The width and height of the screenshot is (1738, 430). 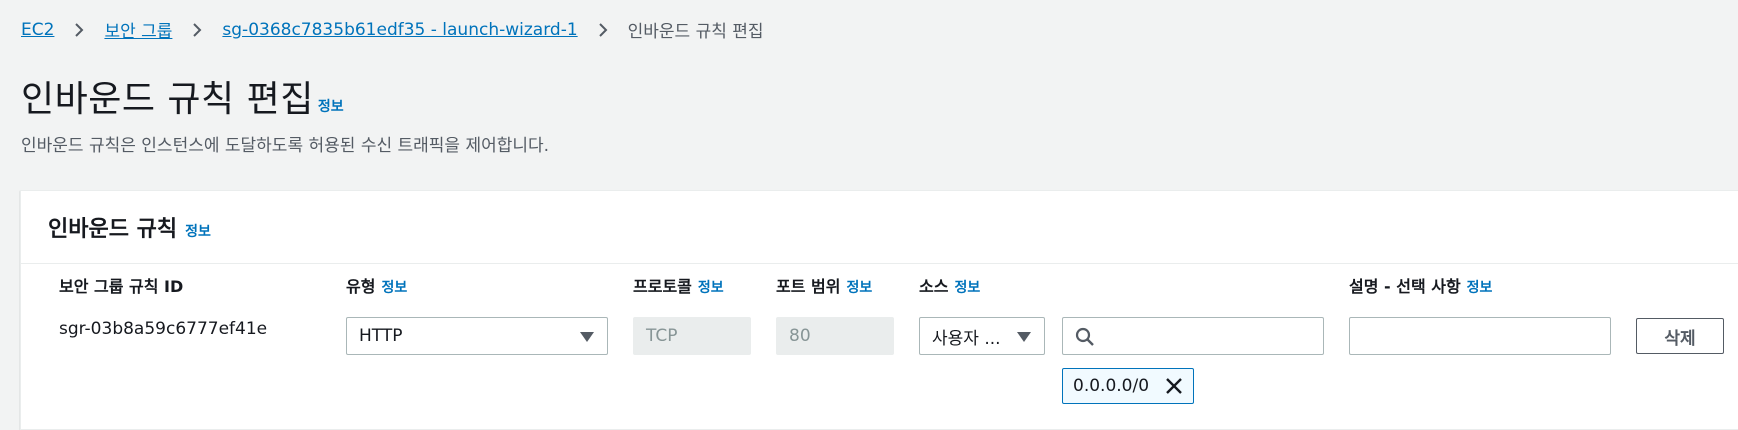 I want to click on column-header-label: 프로토콜, so click(x=662, y=286).